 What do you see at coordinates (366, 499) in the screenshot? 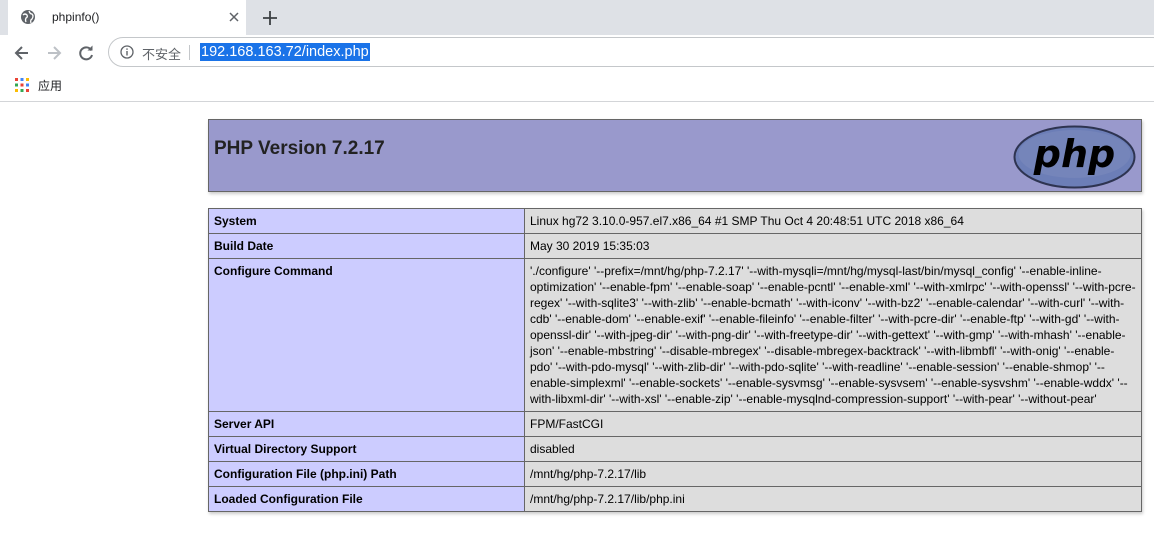
I see `row-label: Loaded Configuration File` at bounding box center [366, 499].